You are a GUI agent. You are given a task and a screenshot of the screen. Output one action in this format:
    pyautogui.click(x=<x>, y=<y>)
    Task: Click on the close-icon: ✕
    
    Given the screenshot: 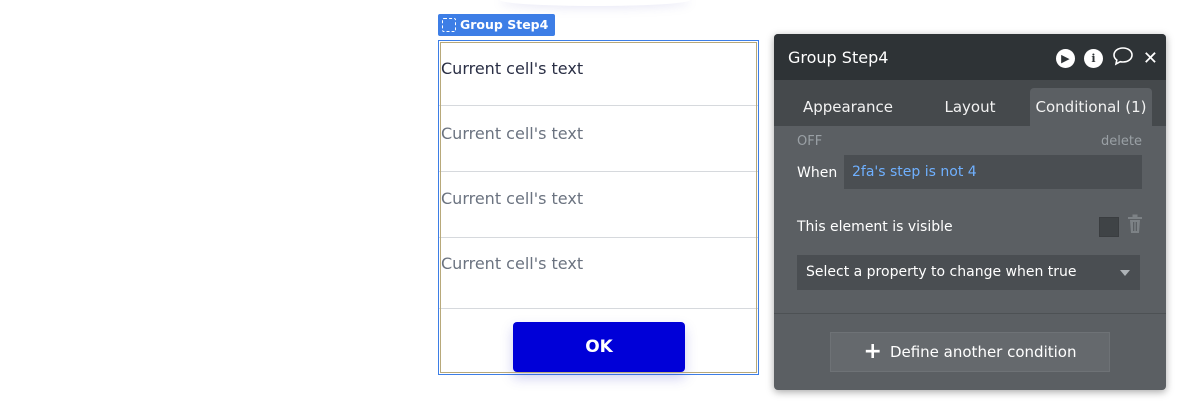 What is the action you would take?
    pyautogui.click(x=1150, y=58)
    